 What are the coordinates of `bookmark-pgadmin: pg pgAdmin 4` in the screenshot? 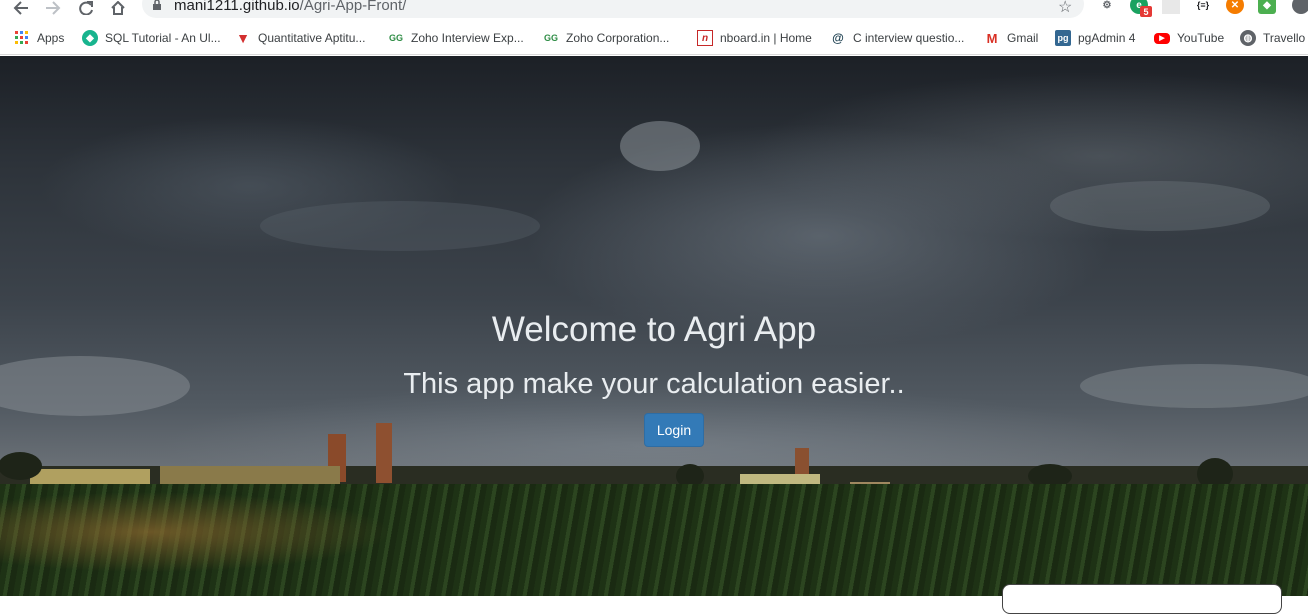 It's located at (1095, 38).